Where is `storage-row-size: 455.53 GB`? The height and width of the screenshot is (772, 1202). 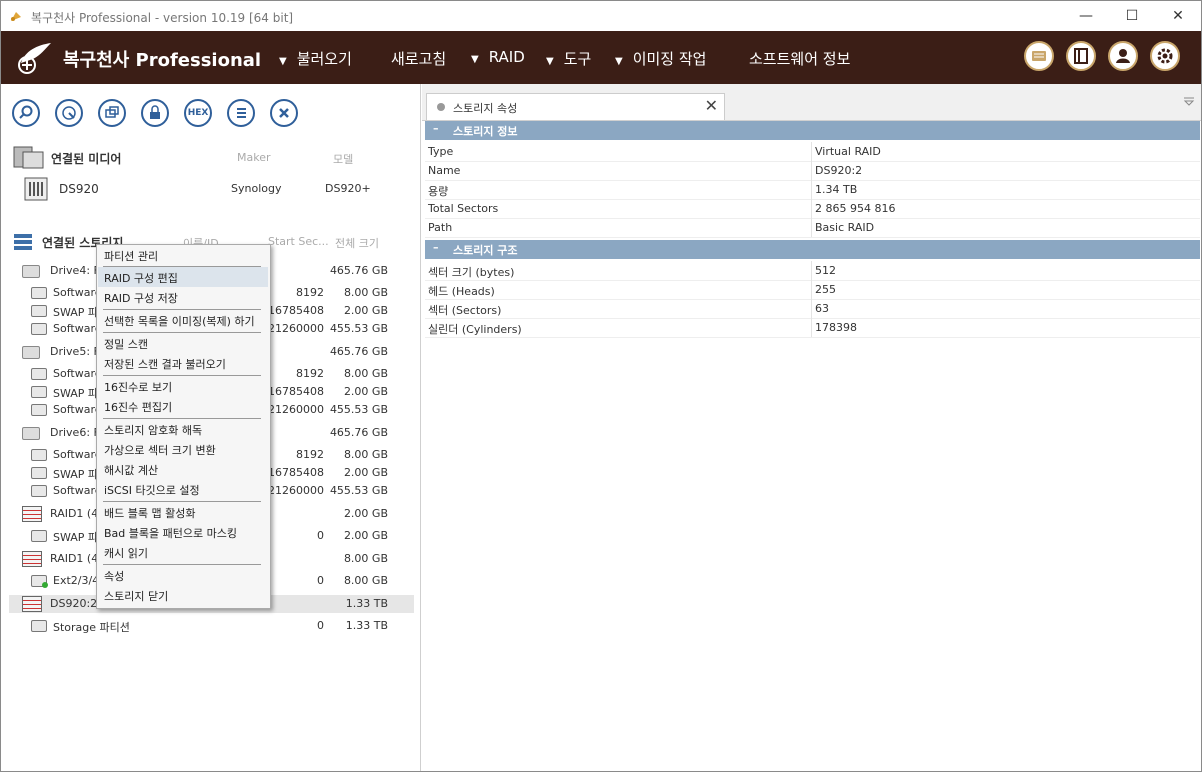
storage-row-size: 455.53 GB is located at coordinates (358, 490).